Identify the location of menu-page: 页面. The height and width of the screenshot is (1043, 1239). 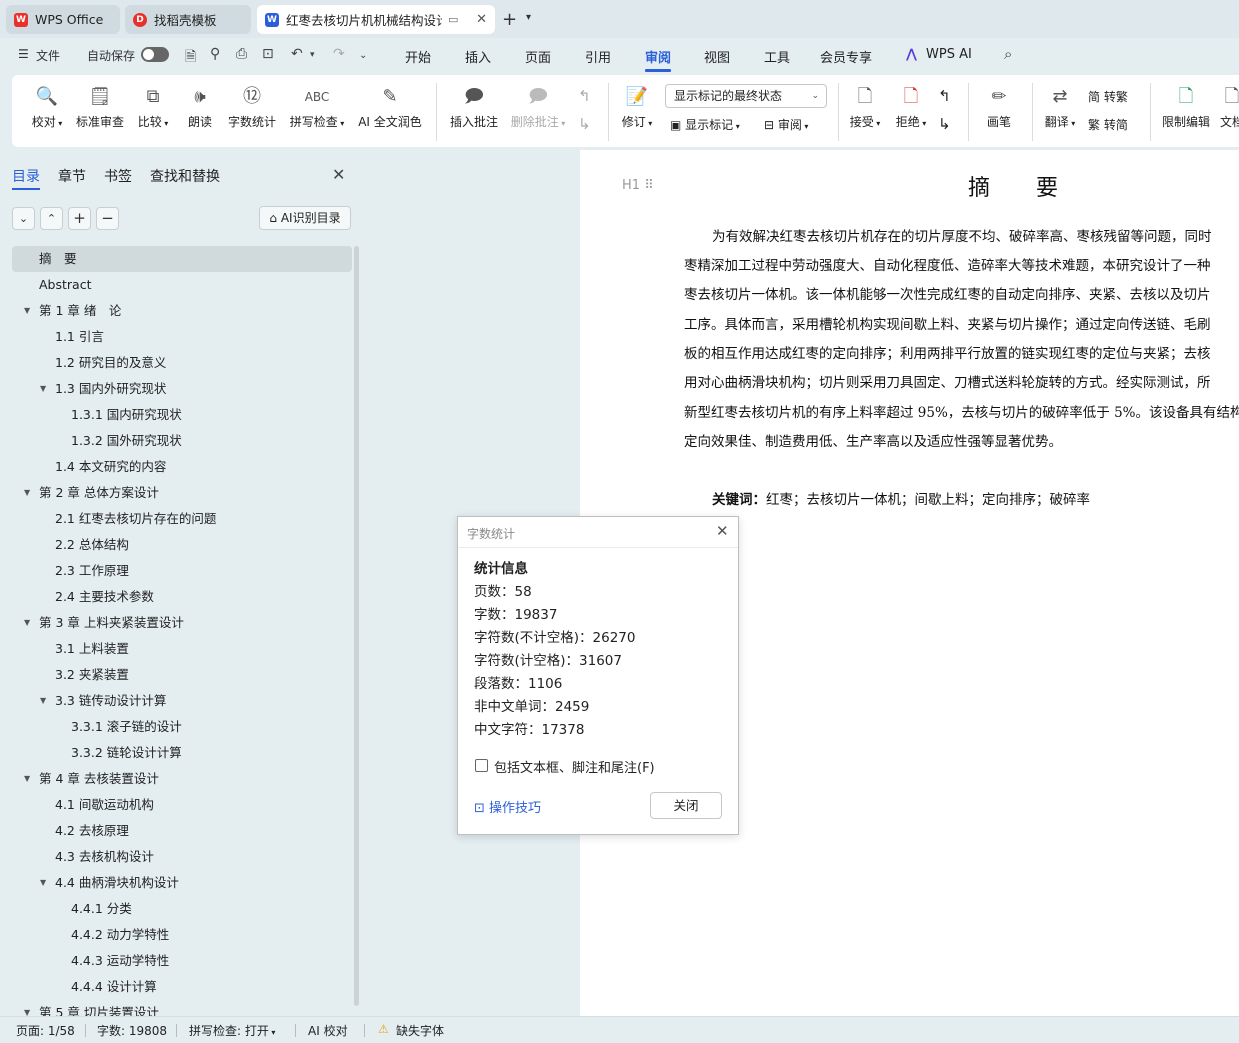
(538, 56).